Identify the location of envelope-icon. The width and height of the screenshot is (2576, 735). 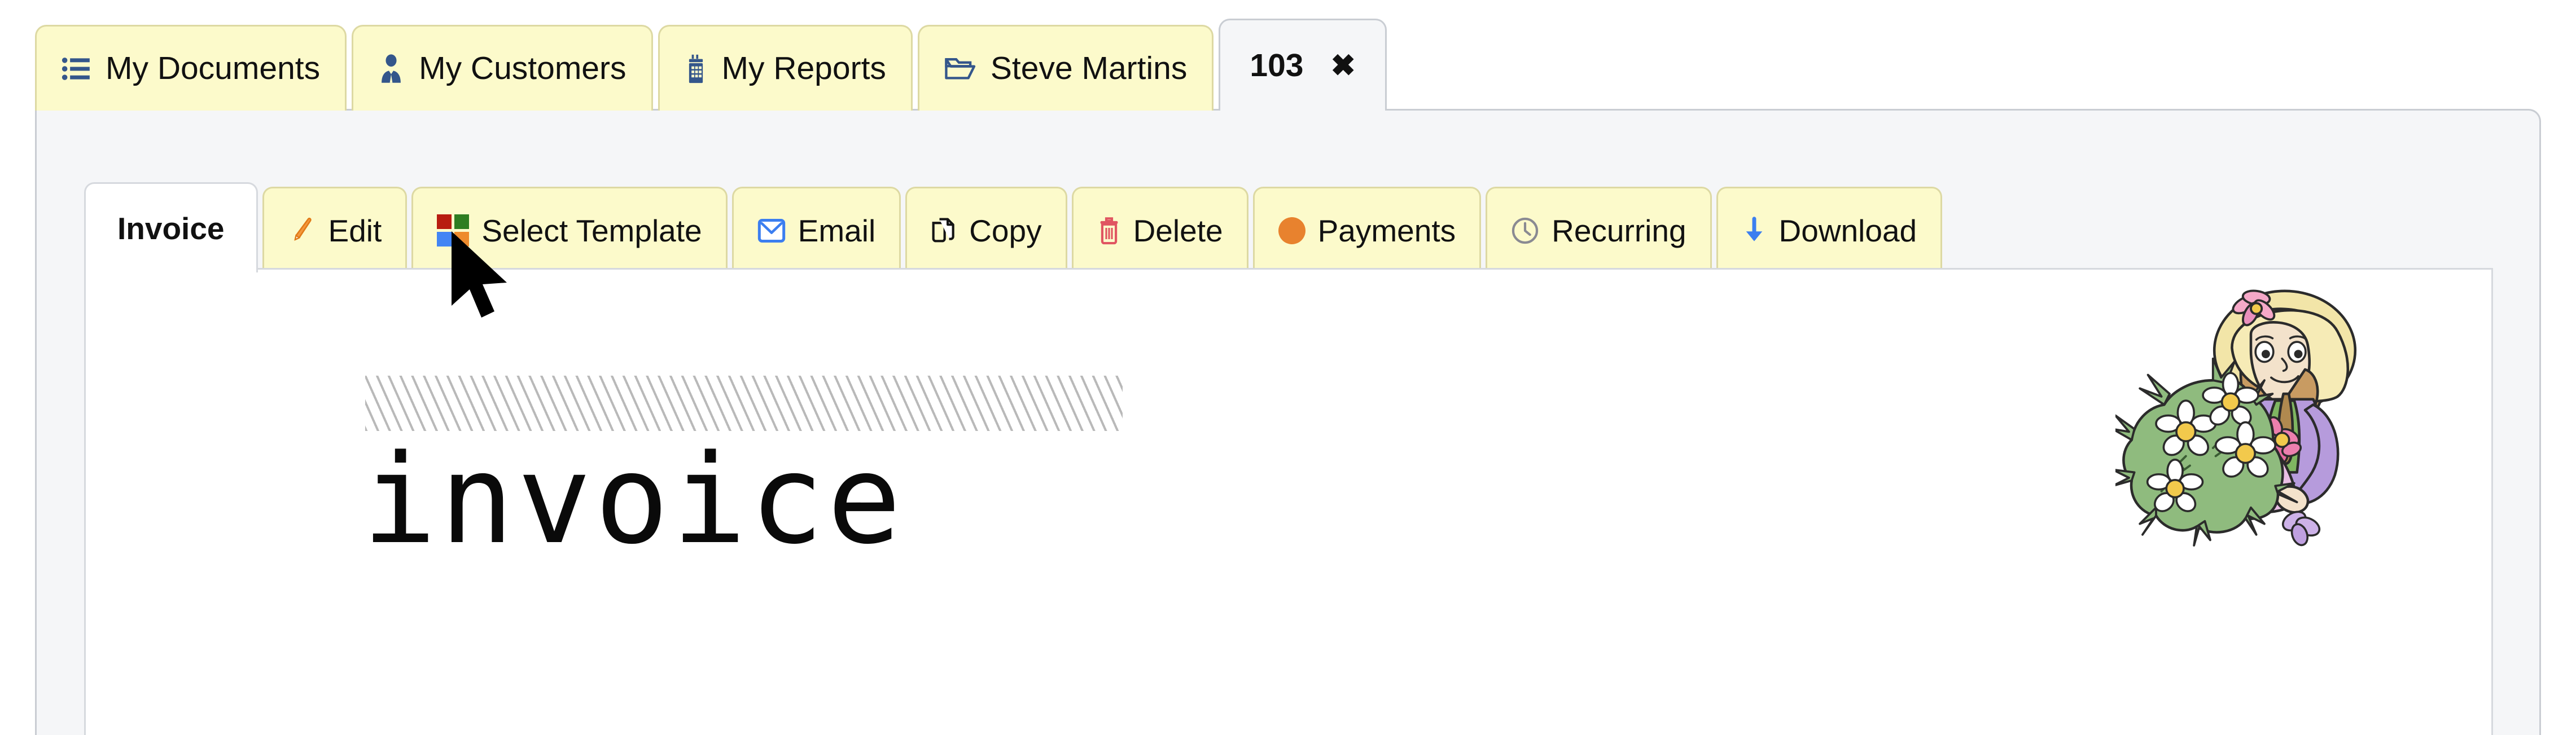
(771, 230).